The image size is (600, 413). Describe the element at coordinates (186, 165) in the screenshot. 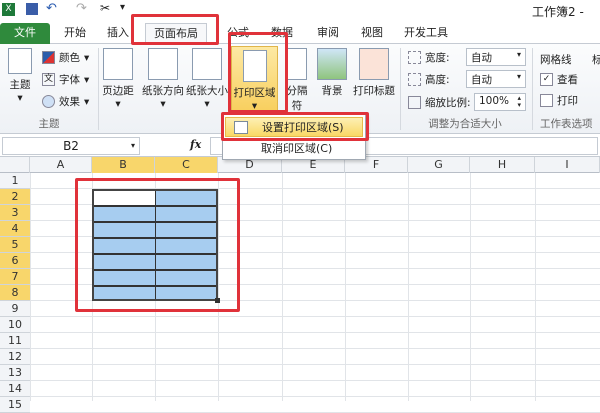

I see `column-header-c: C` at that location.